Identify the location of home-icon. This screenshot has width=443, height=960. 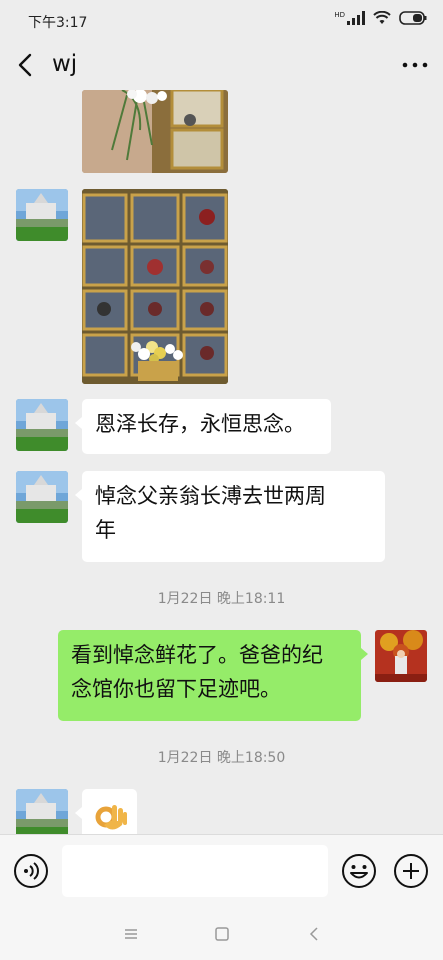
(222, 934).